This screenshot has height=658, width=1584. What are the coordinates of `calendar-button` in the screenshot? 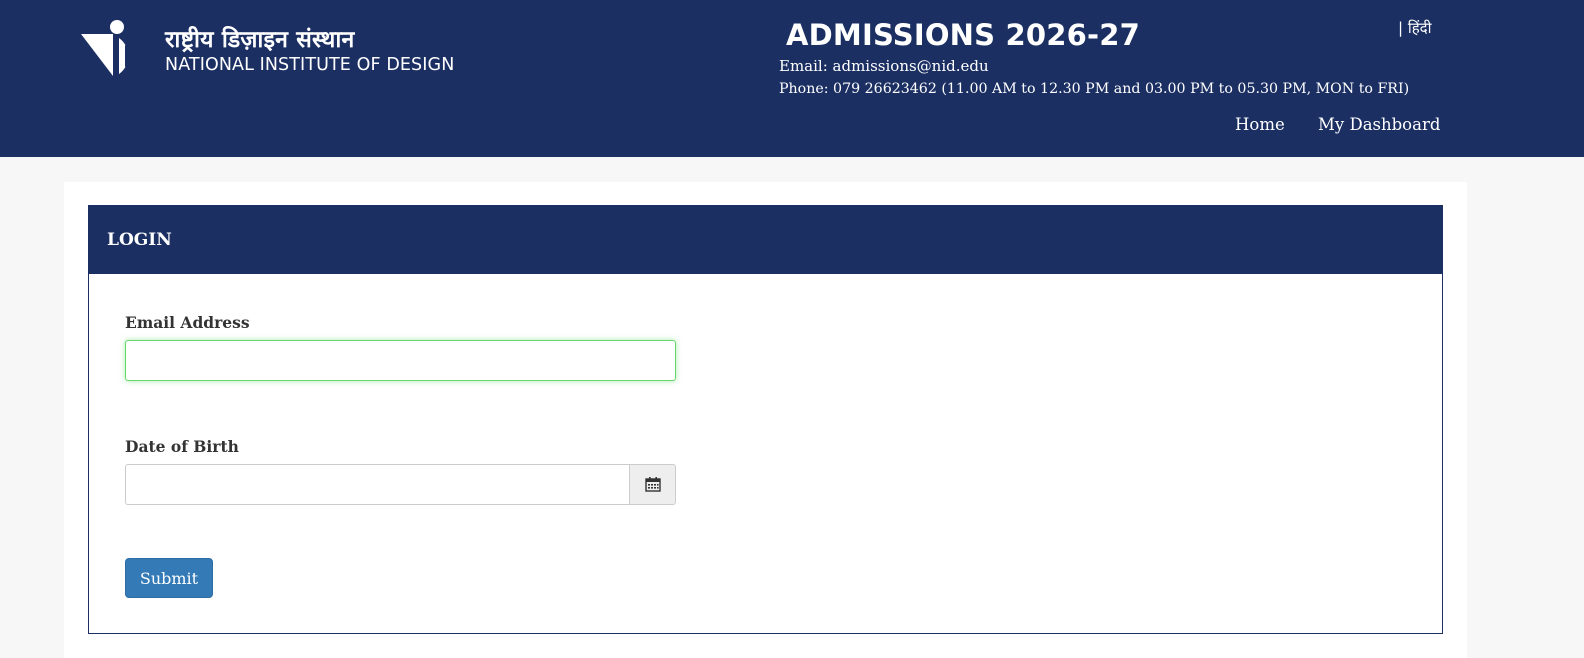 It's located at (652, 484).